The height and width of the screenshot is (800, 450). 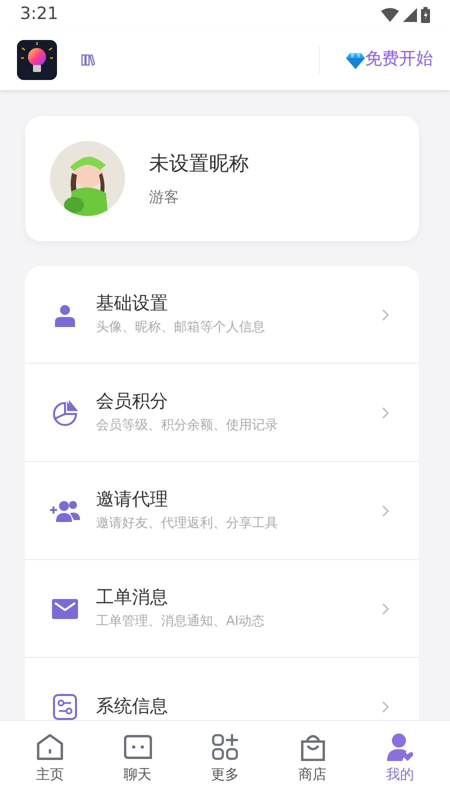 What do you see at coordinates (312, 766) in the screenshot?
I see `tab-item: 商店` at bounding box center [312, 766].